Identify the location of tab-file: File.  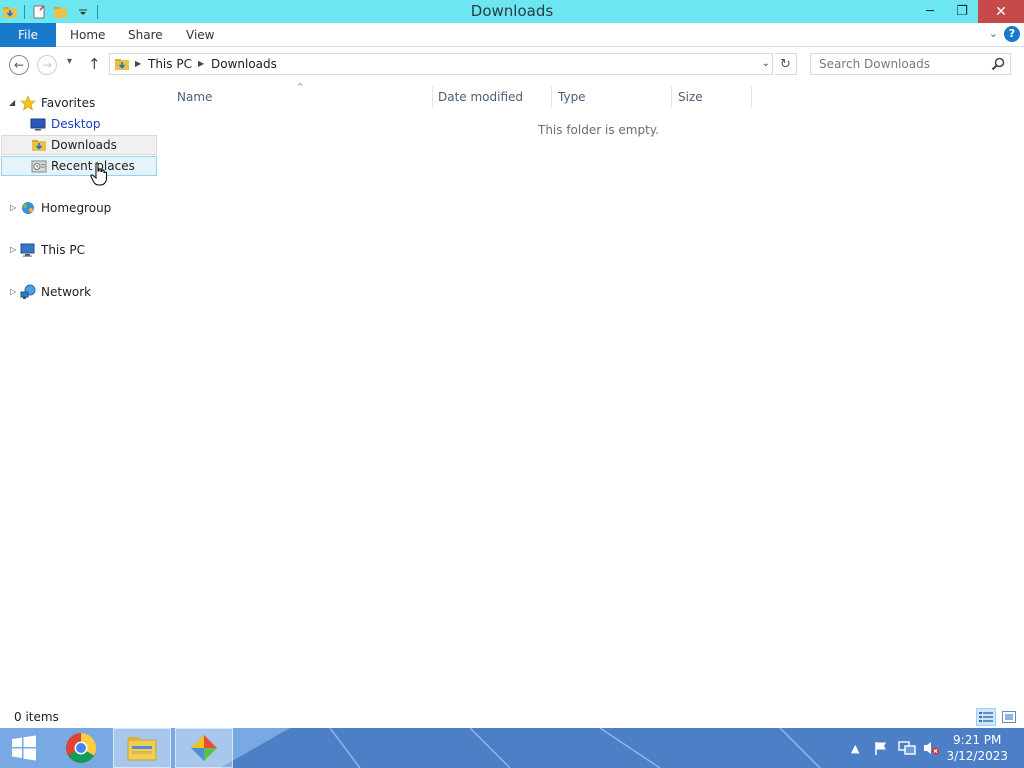
(28, 35).